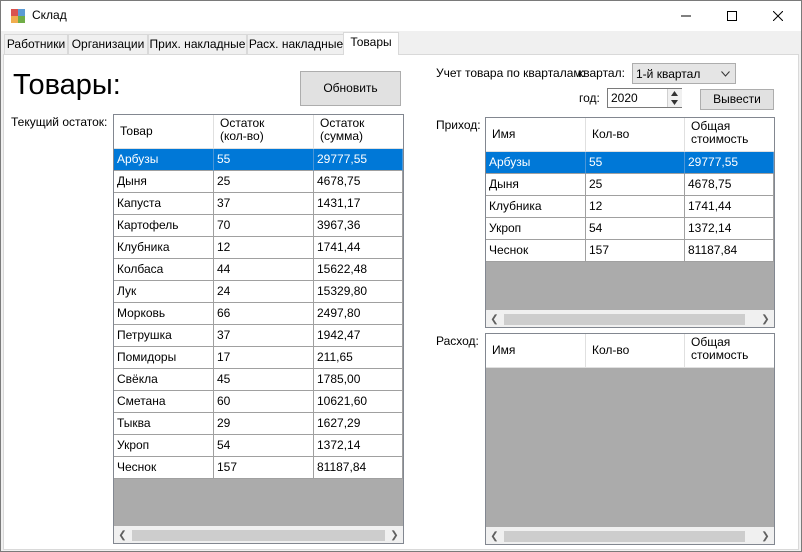  What do you see at coordinates (536, 185) in the screenshot?
I see `table-cell: Дыня` at bounding box center [536, 185].